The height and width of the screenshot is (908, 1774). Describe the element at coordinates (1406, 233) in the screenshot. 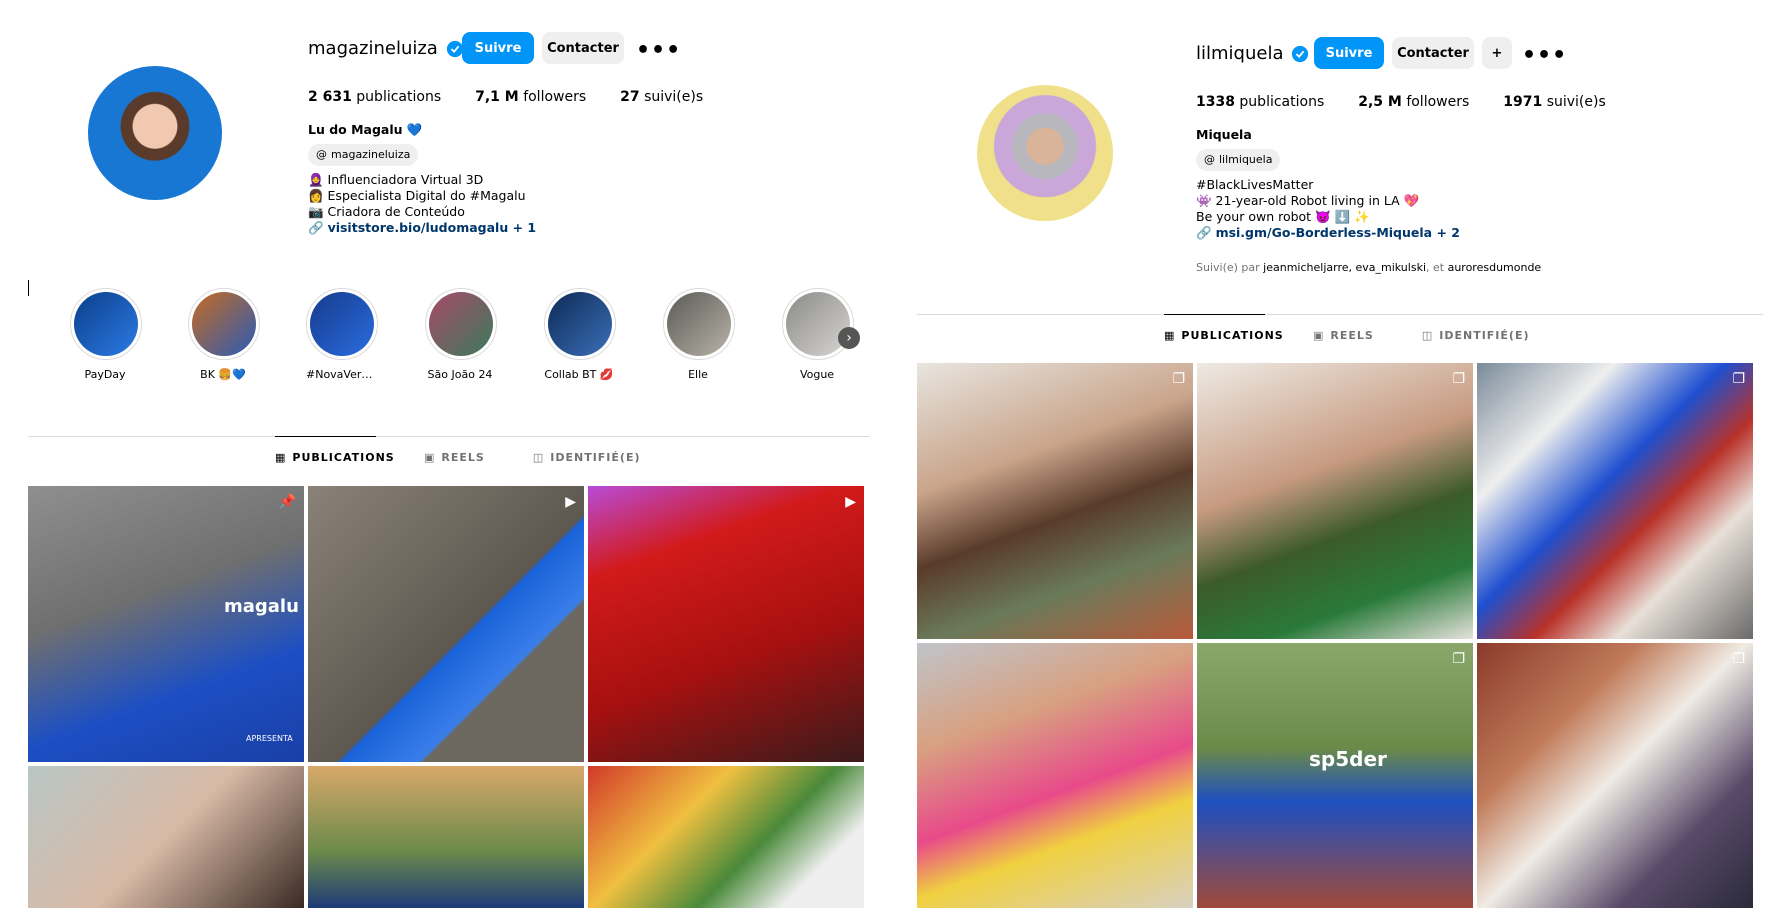

I see `bio-link: 🔗 msi.gm/Go-Borderless-Miquela + 2` at that location.